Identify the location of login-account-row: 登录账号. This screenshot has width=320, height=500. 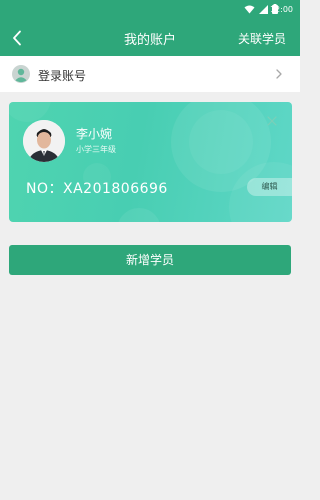
(150, 74).